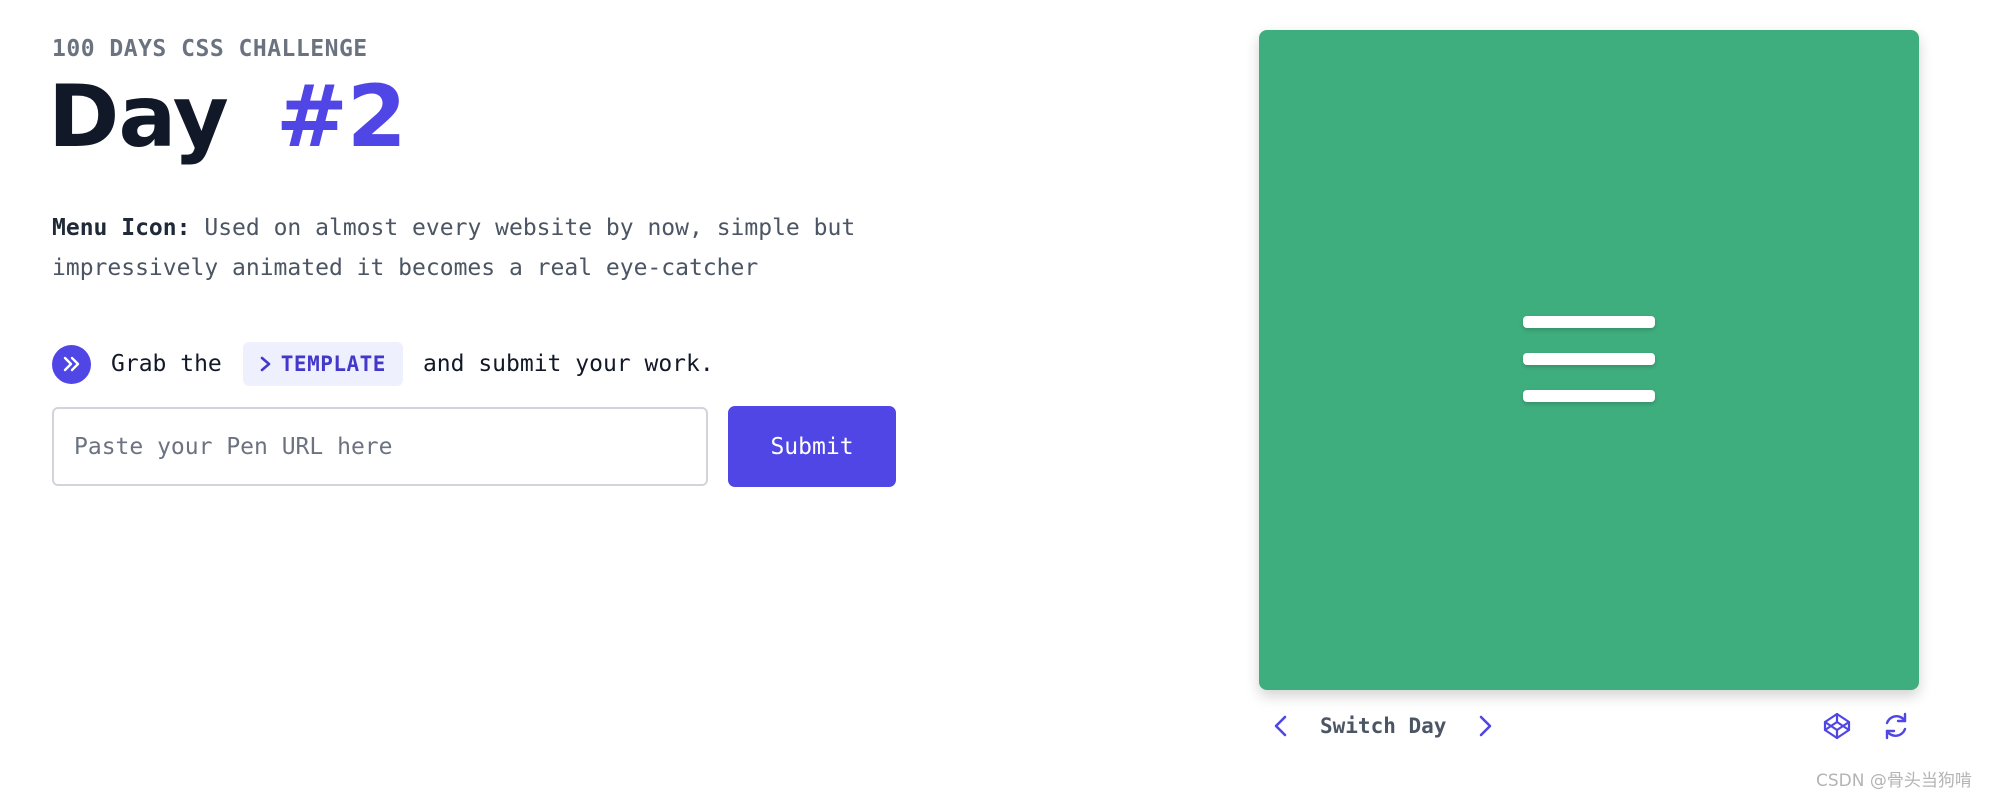 This screenshot has width=2003, height=798. Describe the element at coordinates (166, 364) in the screenshot. I see `grab-prefix-text: Grab the` at that location.